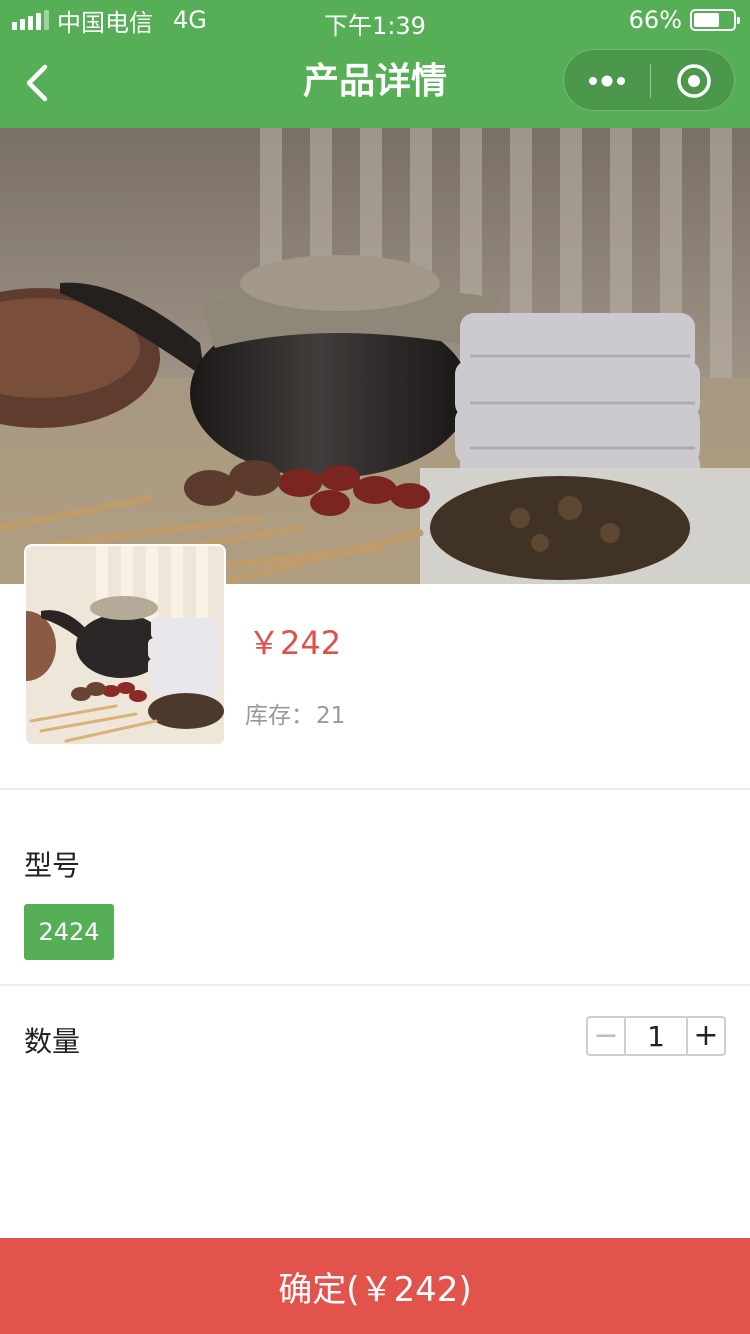 This screenshot has height=1334, width=750. I want to click on model-option-2424: 2424, so click(69, 932).